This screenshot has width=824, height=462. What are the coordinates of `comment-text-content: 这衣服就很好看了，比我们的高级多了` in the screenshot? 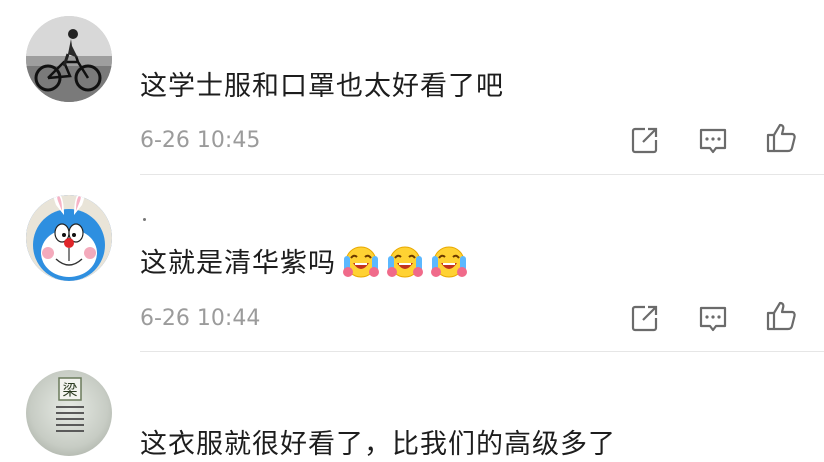 It's located at (378, 444).